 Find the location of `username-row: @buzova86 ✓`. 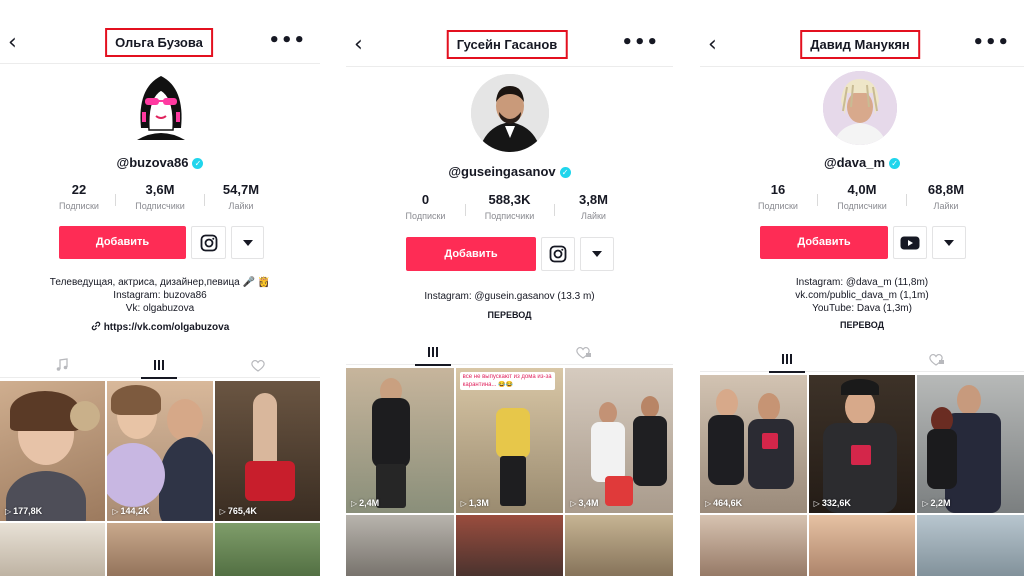

username-row: @buzova86 ✓ is located at coordinates (160, 162).